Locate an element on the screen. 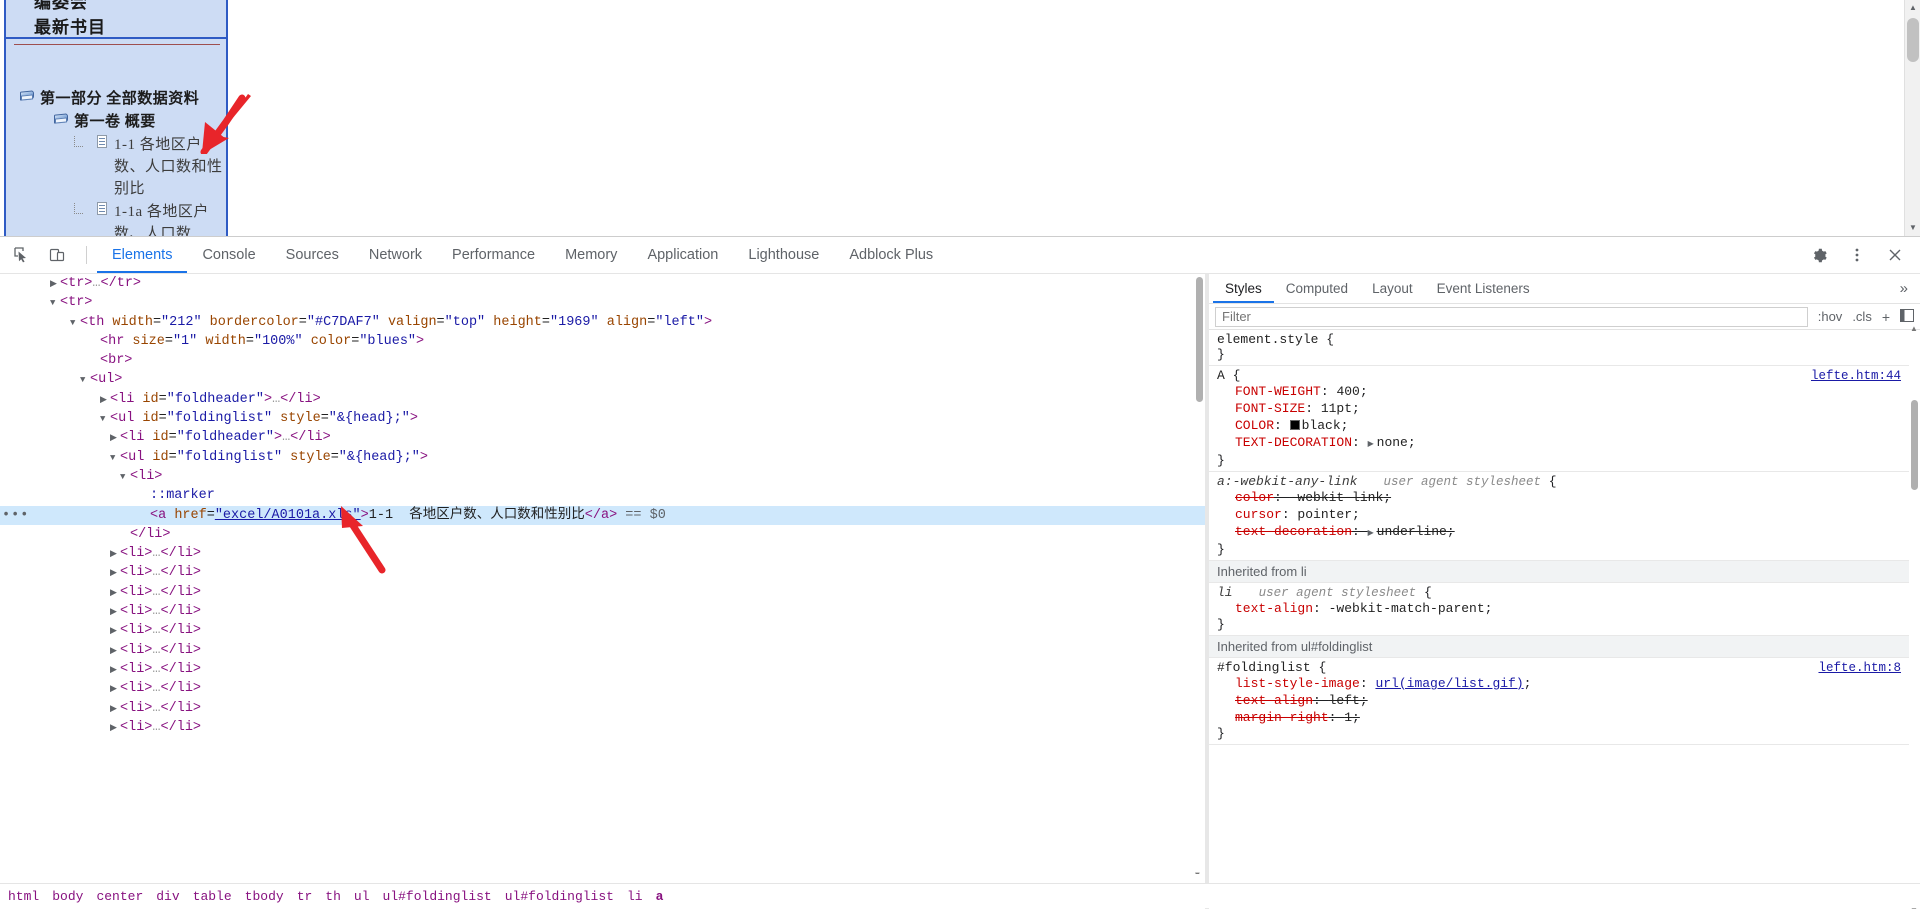  tree-item-volume-1: 第一卷 概要 is located at coordinates (118, 122).